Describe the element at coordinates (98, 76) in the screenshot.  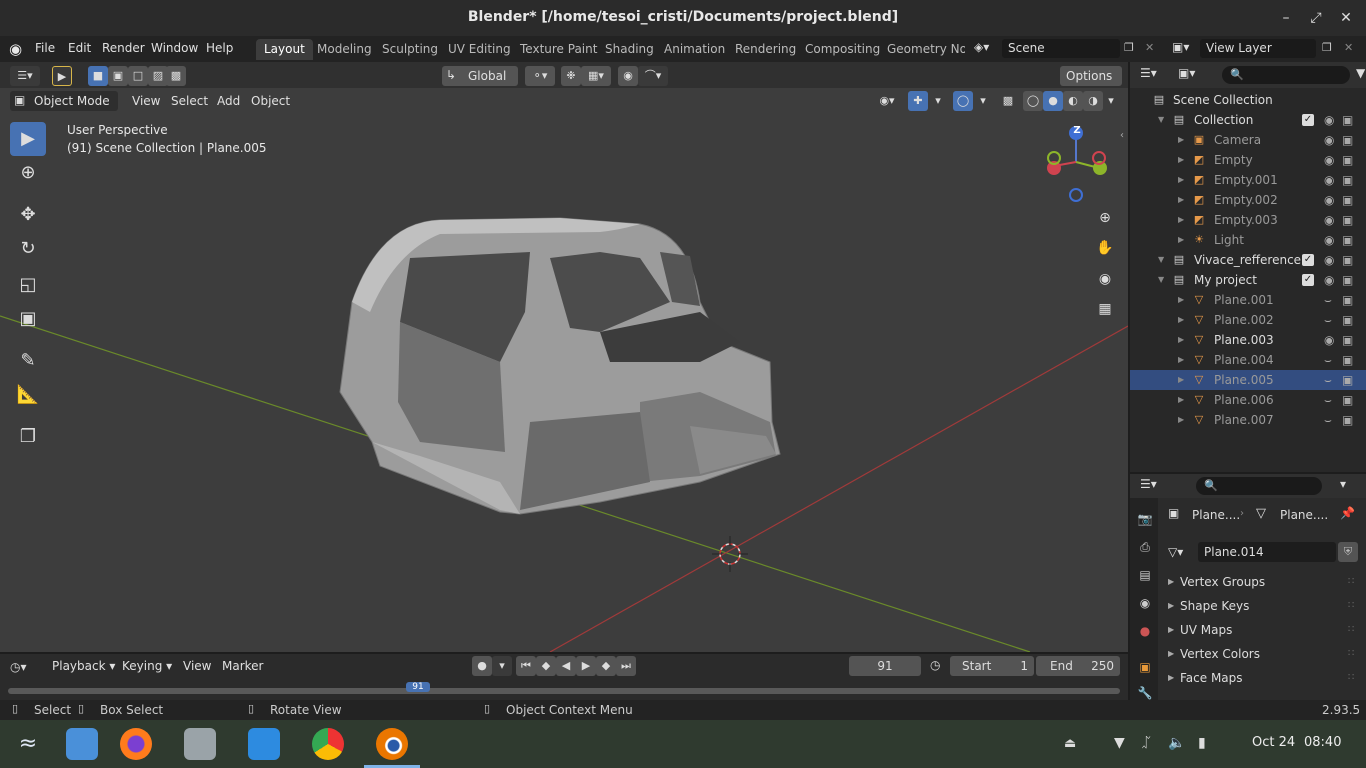
I see `select-mode-new-icon: ■` at that location.